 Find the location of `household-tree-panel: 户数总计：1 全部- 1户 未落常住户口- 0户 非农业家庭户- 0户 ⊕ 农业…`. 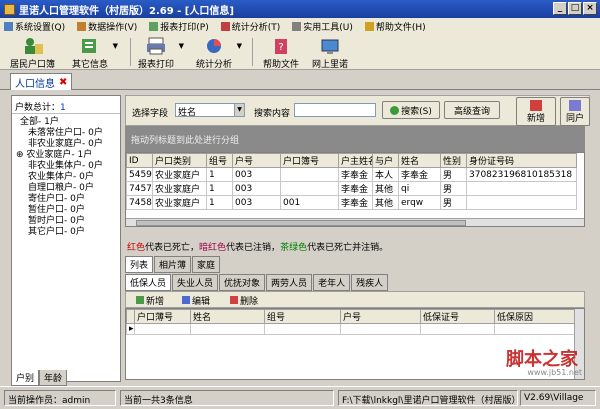

household-tree-panel: 户数总计：1 全部- 1户 未落常住户口- 0户 非农业家庭户- 0户 ⊕ 农业… is located at coordinates (66, 238).